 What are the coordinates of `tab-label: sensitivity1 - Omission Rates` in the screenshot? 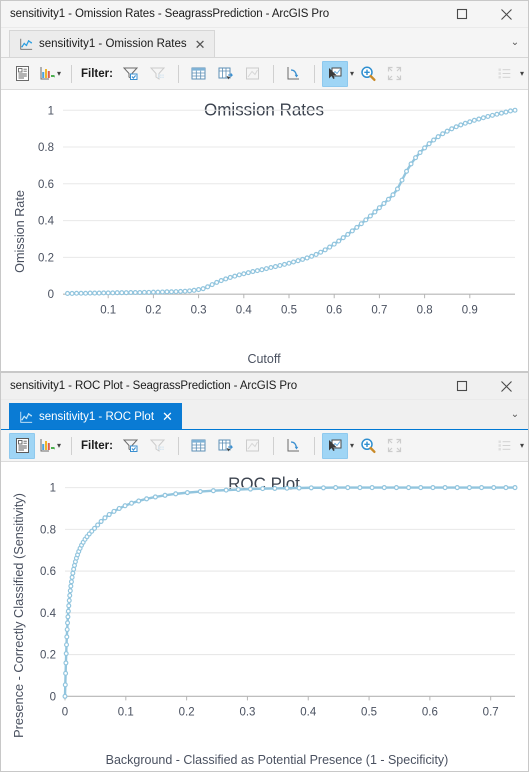 It's located at (113, 44).